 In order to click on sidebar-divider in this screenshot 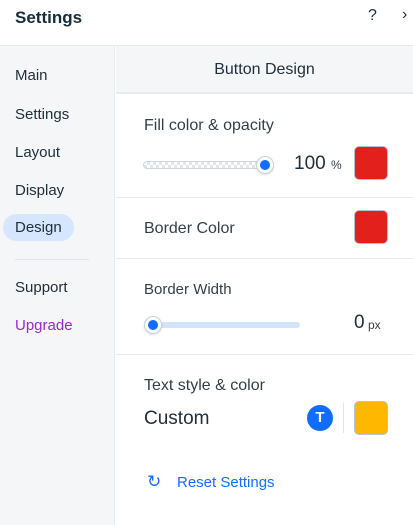, I will do `click(52, 259)`.